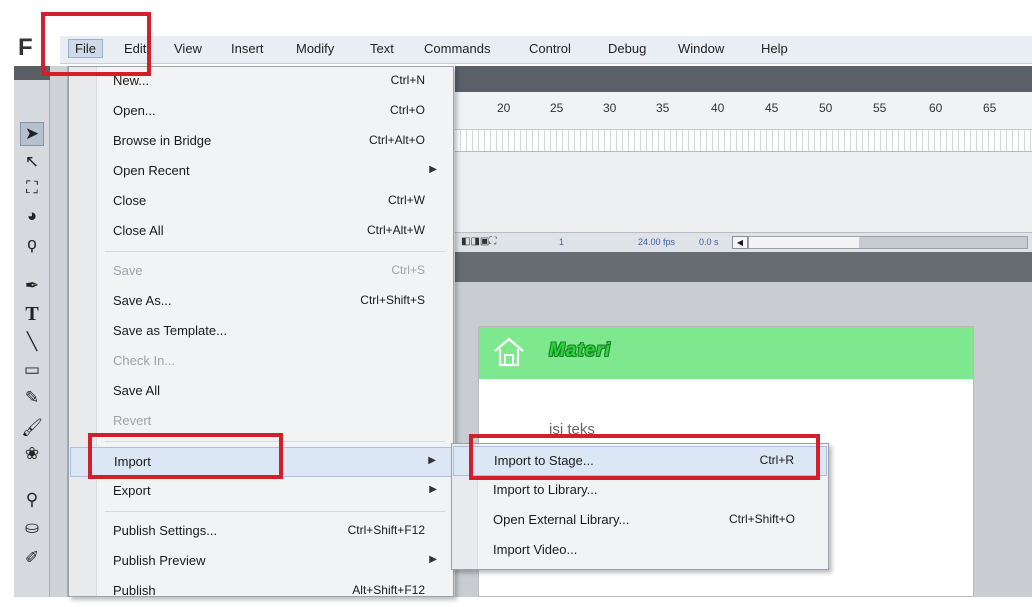 This screenshot has width=1032, height=607. I want to click on frame-number: 45, so click(772, 108).